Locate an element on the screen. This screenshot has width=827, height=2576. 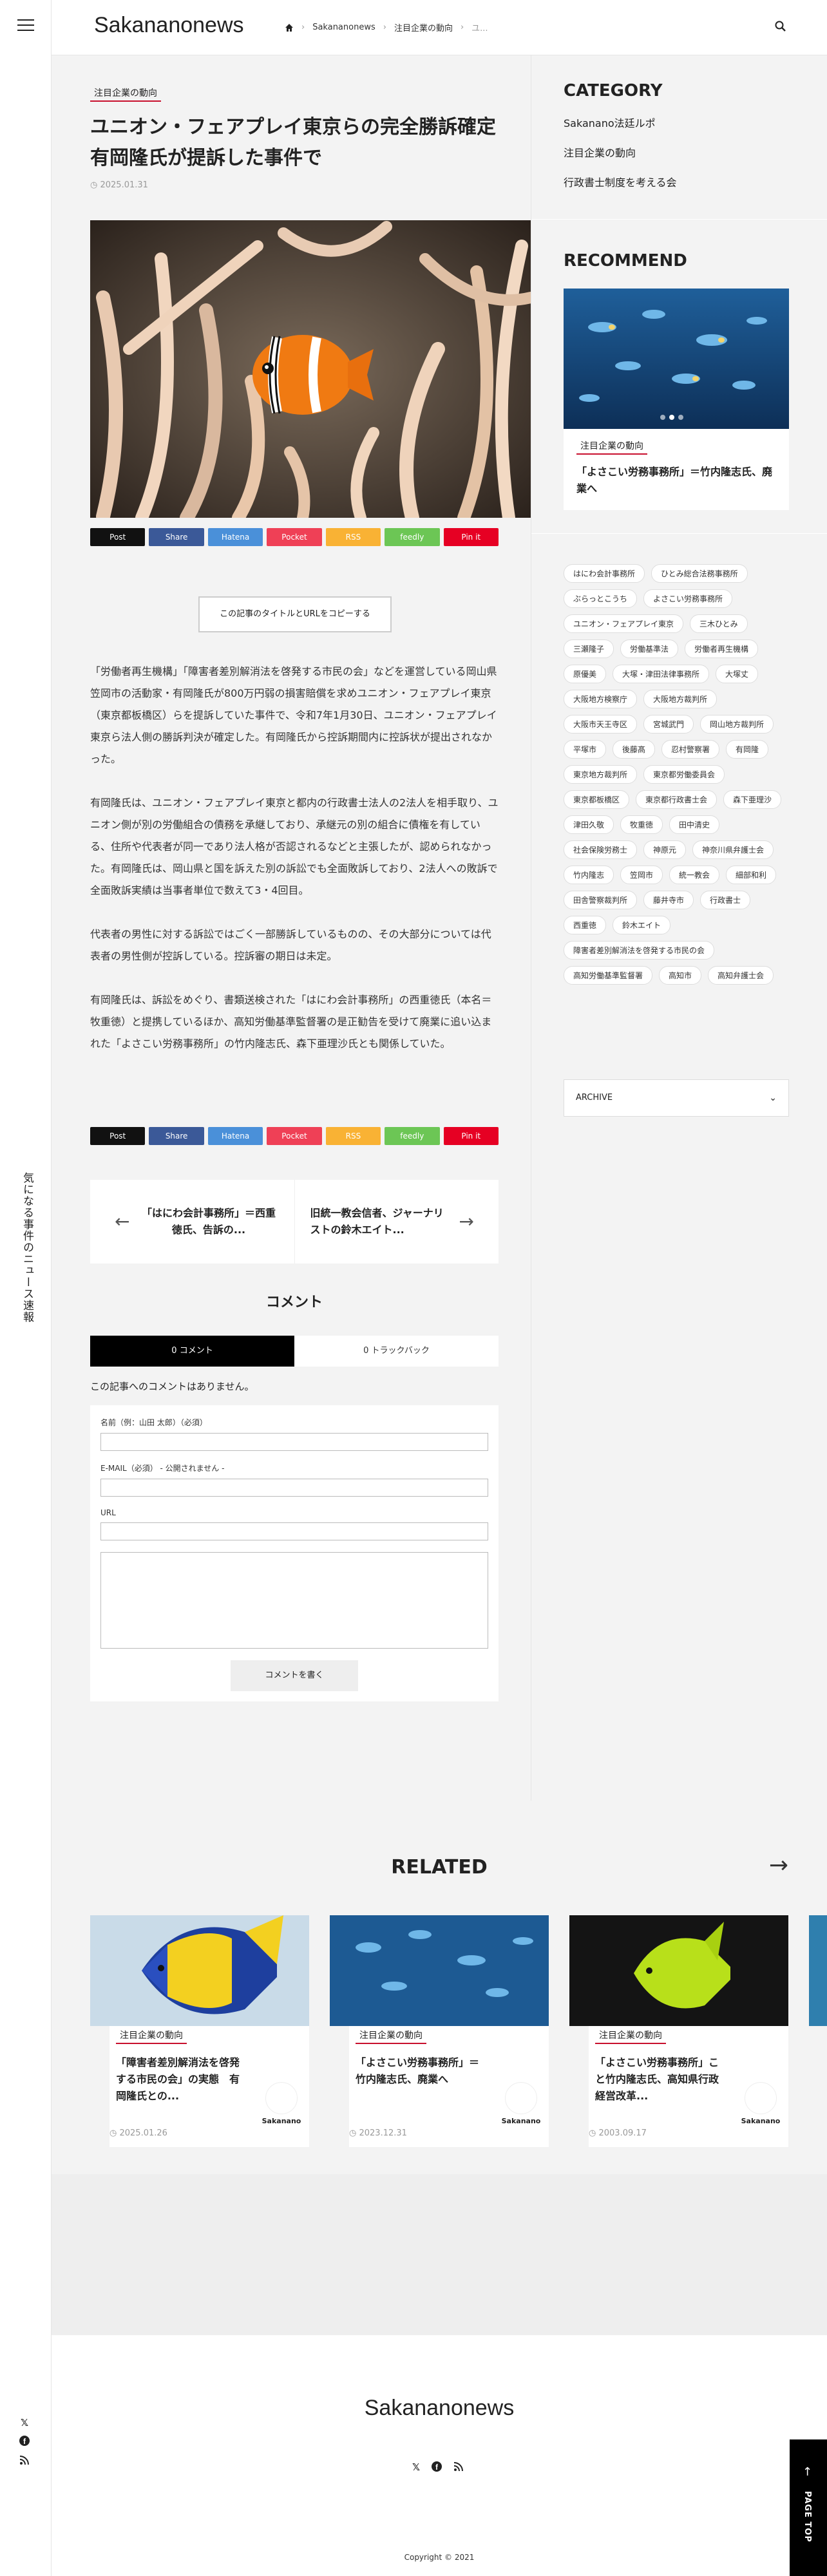
tag-link: 田中清史 is located at coordinates (694, 824).